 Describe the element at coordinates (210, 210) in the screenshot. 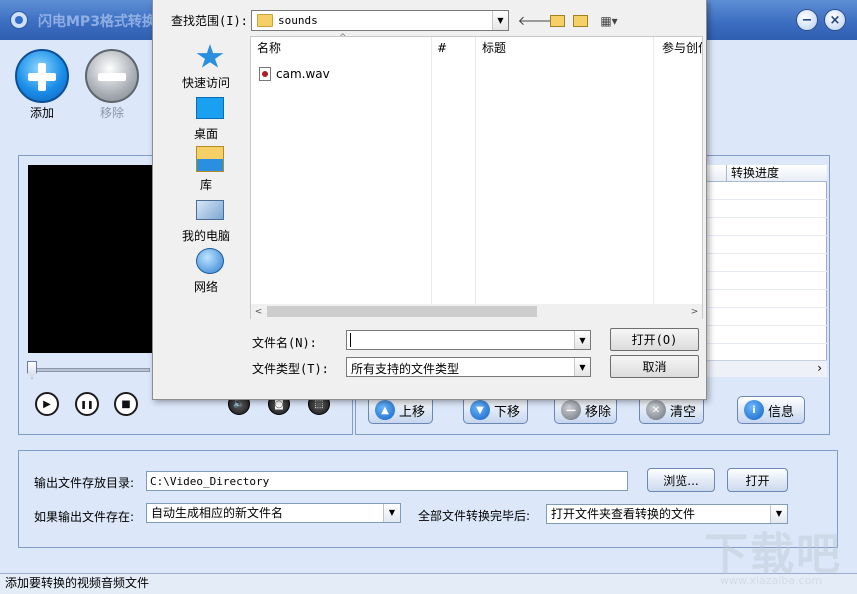

I see `computer-icon` at that location.